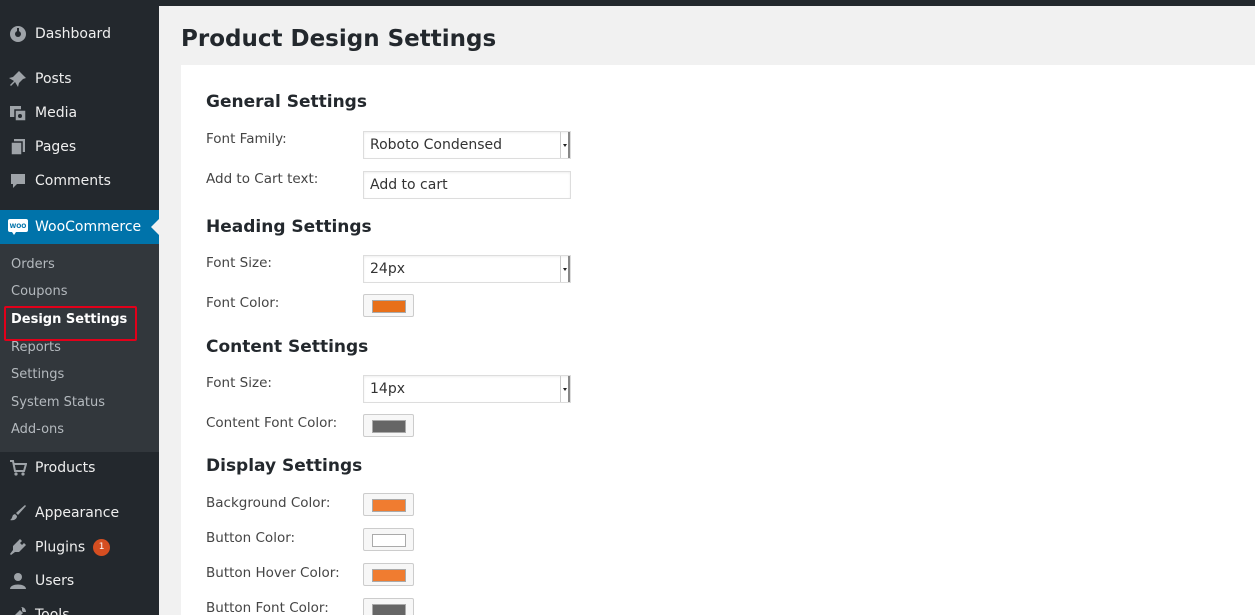  Describe the element at coordinates (18, 79) in the screenshot. I see `pin-icon` at that location.